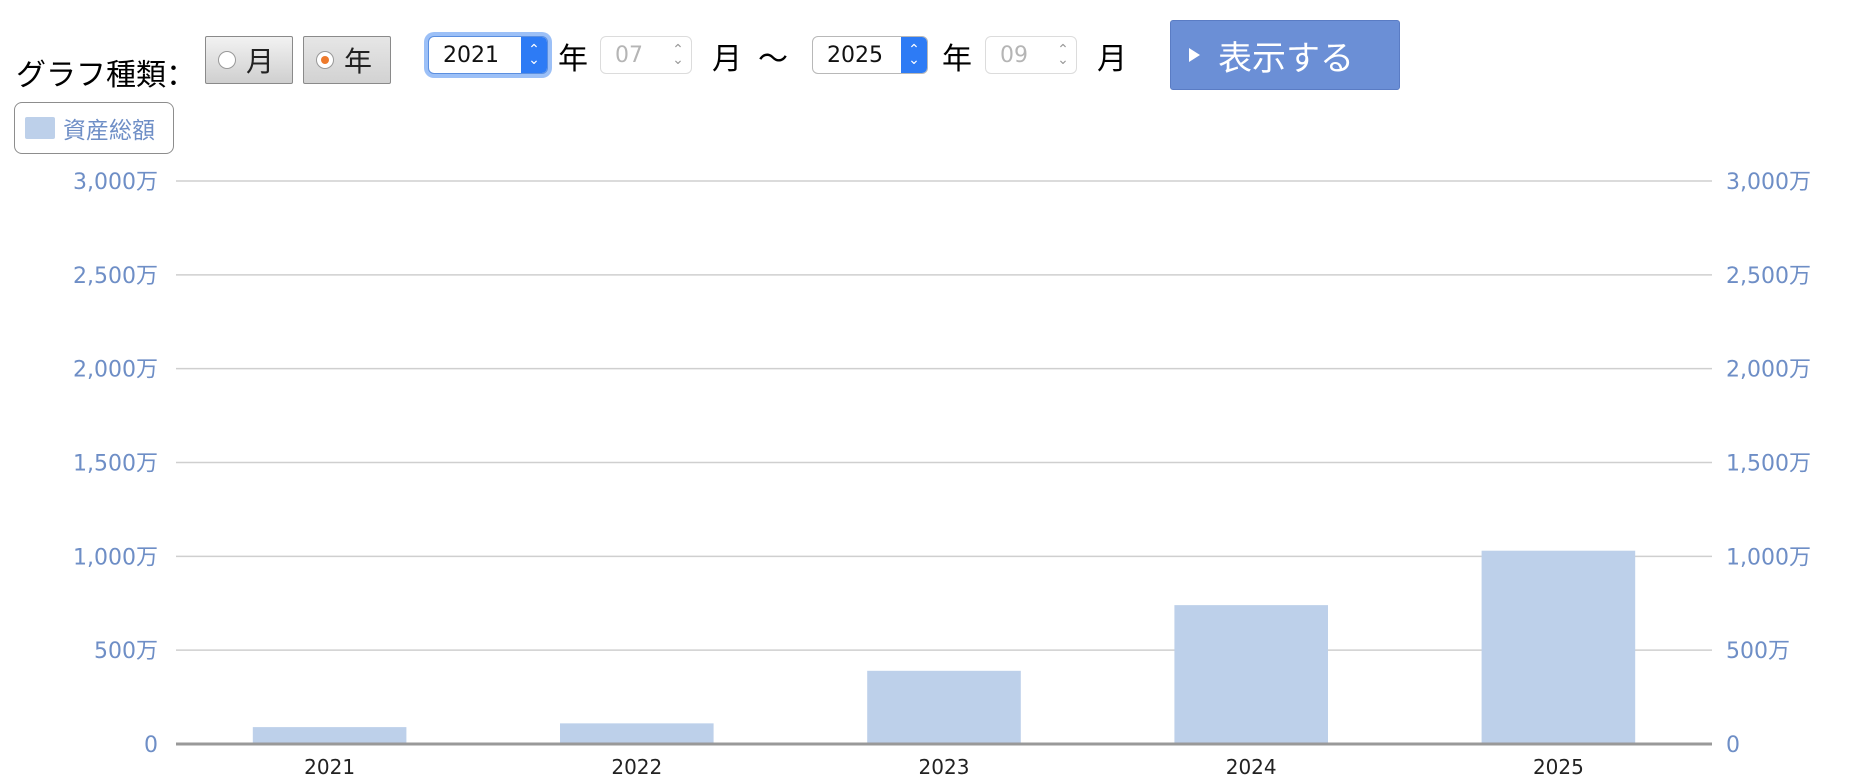 This screenshot has height=784, width=1870. What do you see at coordinates (126, 651) in the screenshot?
I see `y-tick-label-left: 500万` at bounding box center [126, 651].